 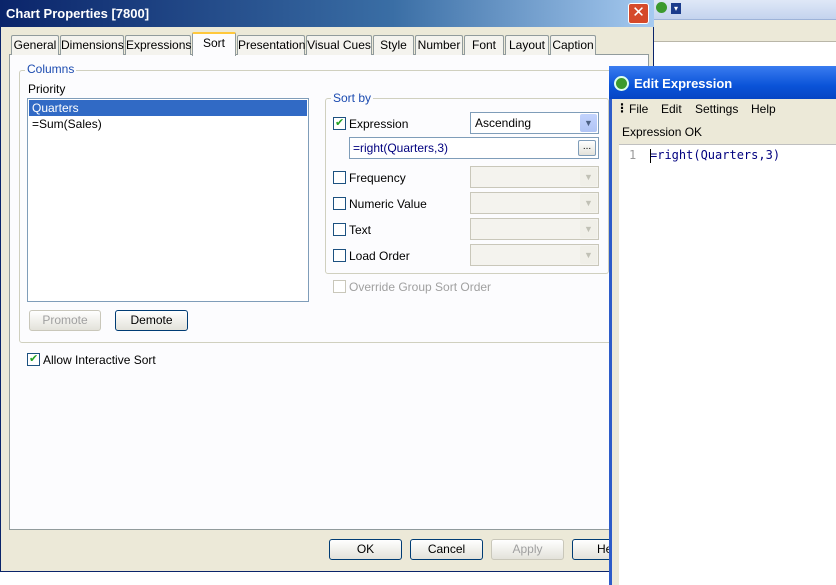 What do you see at coordinates (339, 177) in the screenshot?
I see `frequency-checkbox` at bounding box center [339, 177].